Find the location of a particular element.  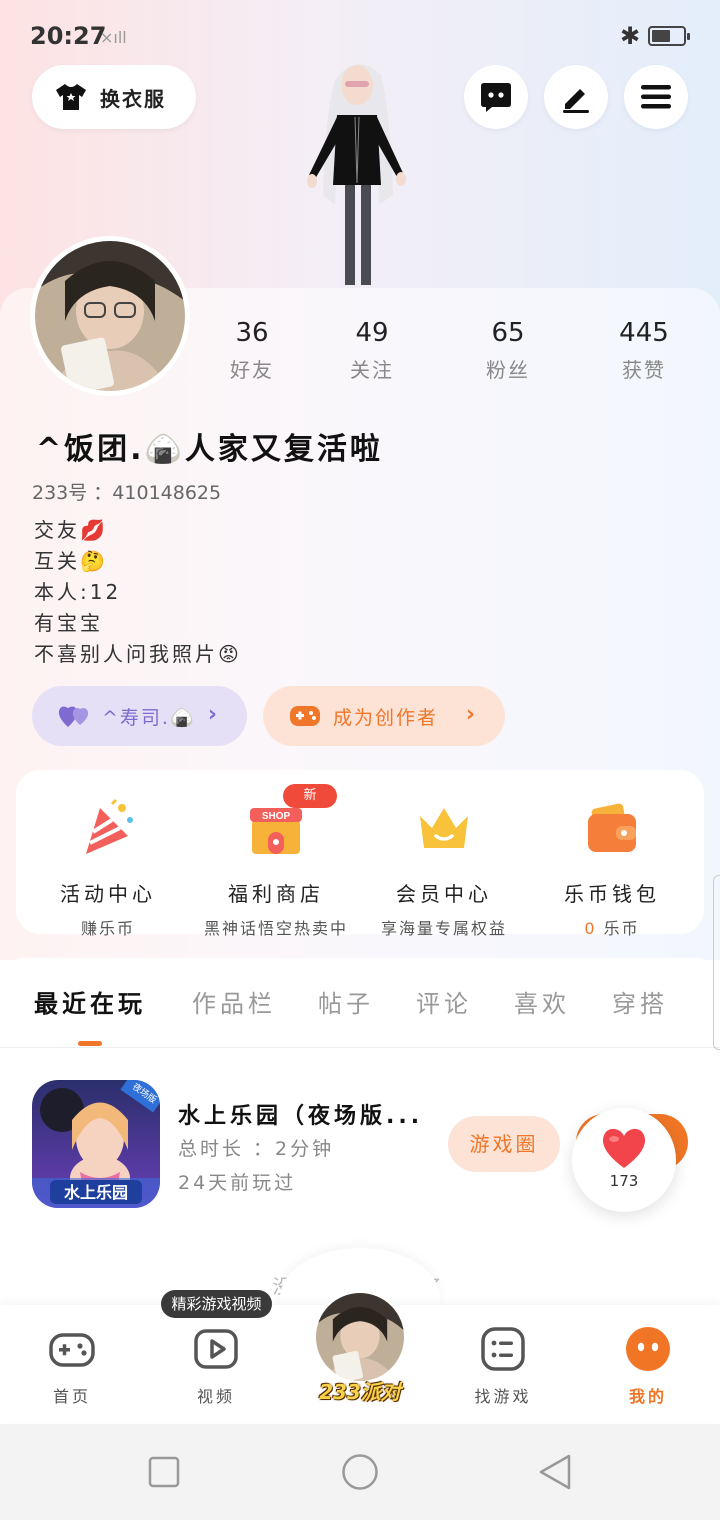

tab-posts: 帖子 is located at coordinates (346, 1001).